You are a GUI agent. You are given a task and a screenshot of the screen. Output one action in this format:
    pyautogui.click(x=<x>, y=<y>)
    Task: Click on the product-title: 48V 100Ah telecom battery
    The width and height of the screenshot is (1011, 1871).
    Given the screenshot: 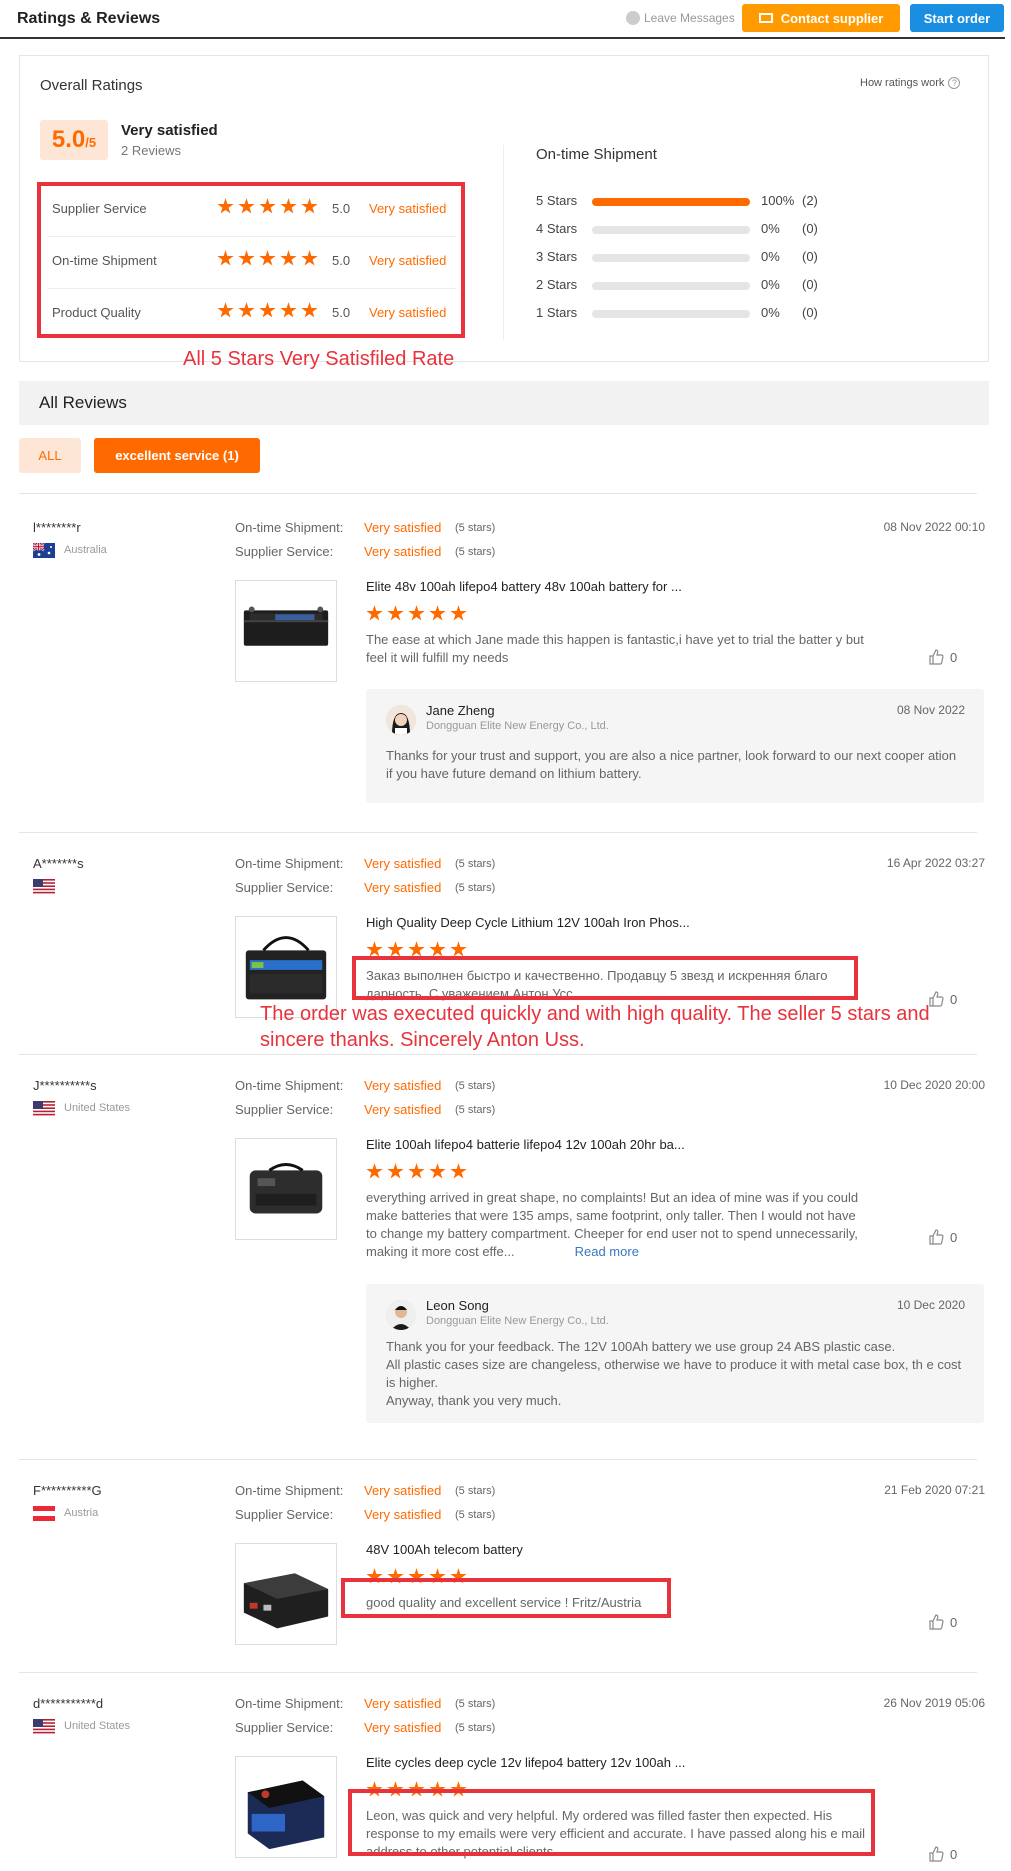 What is the action you would take?
    pyautogui.click(x=444, y=1549)
    